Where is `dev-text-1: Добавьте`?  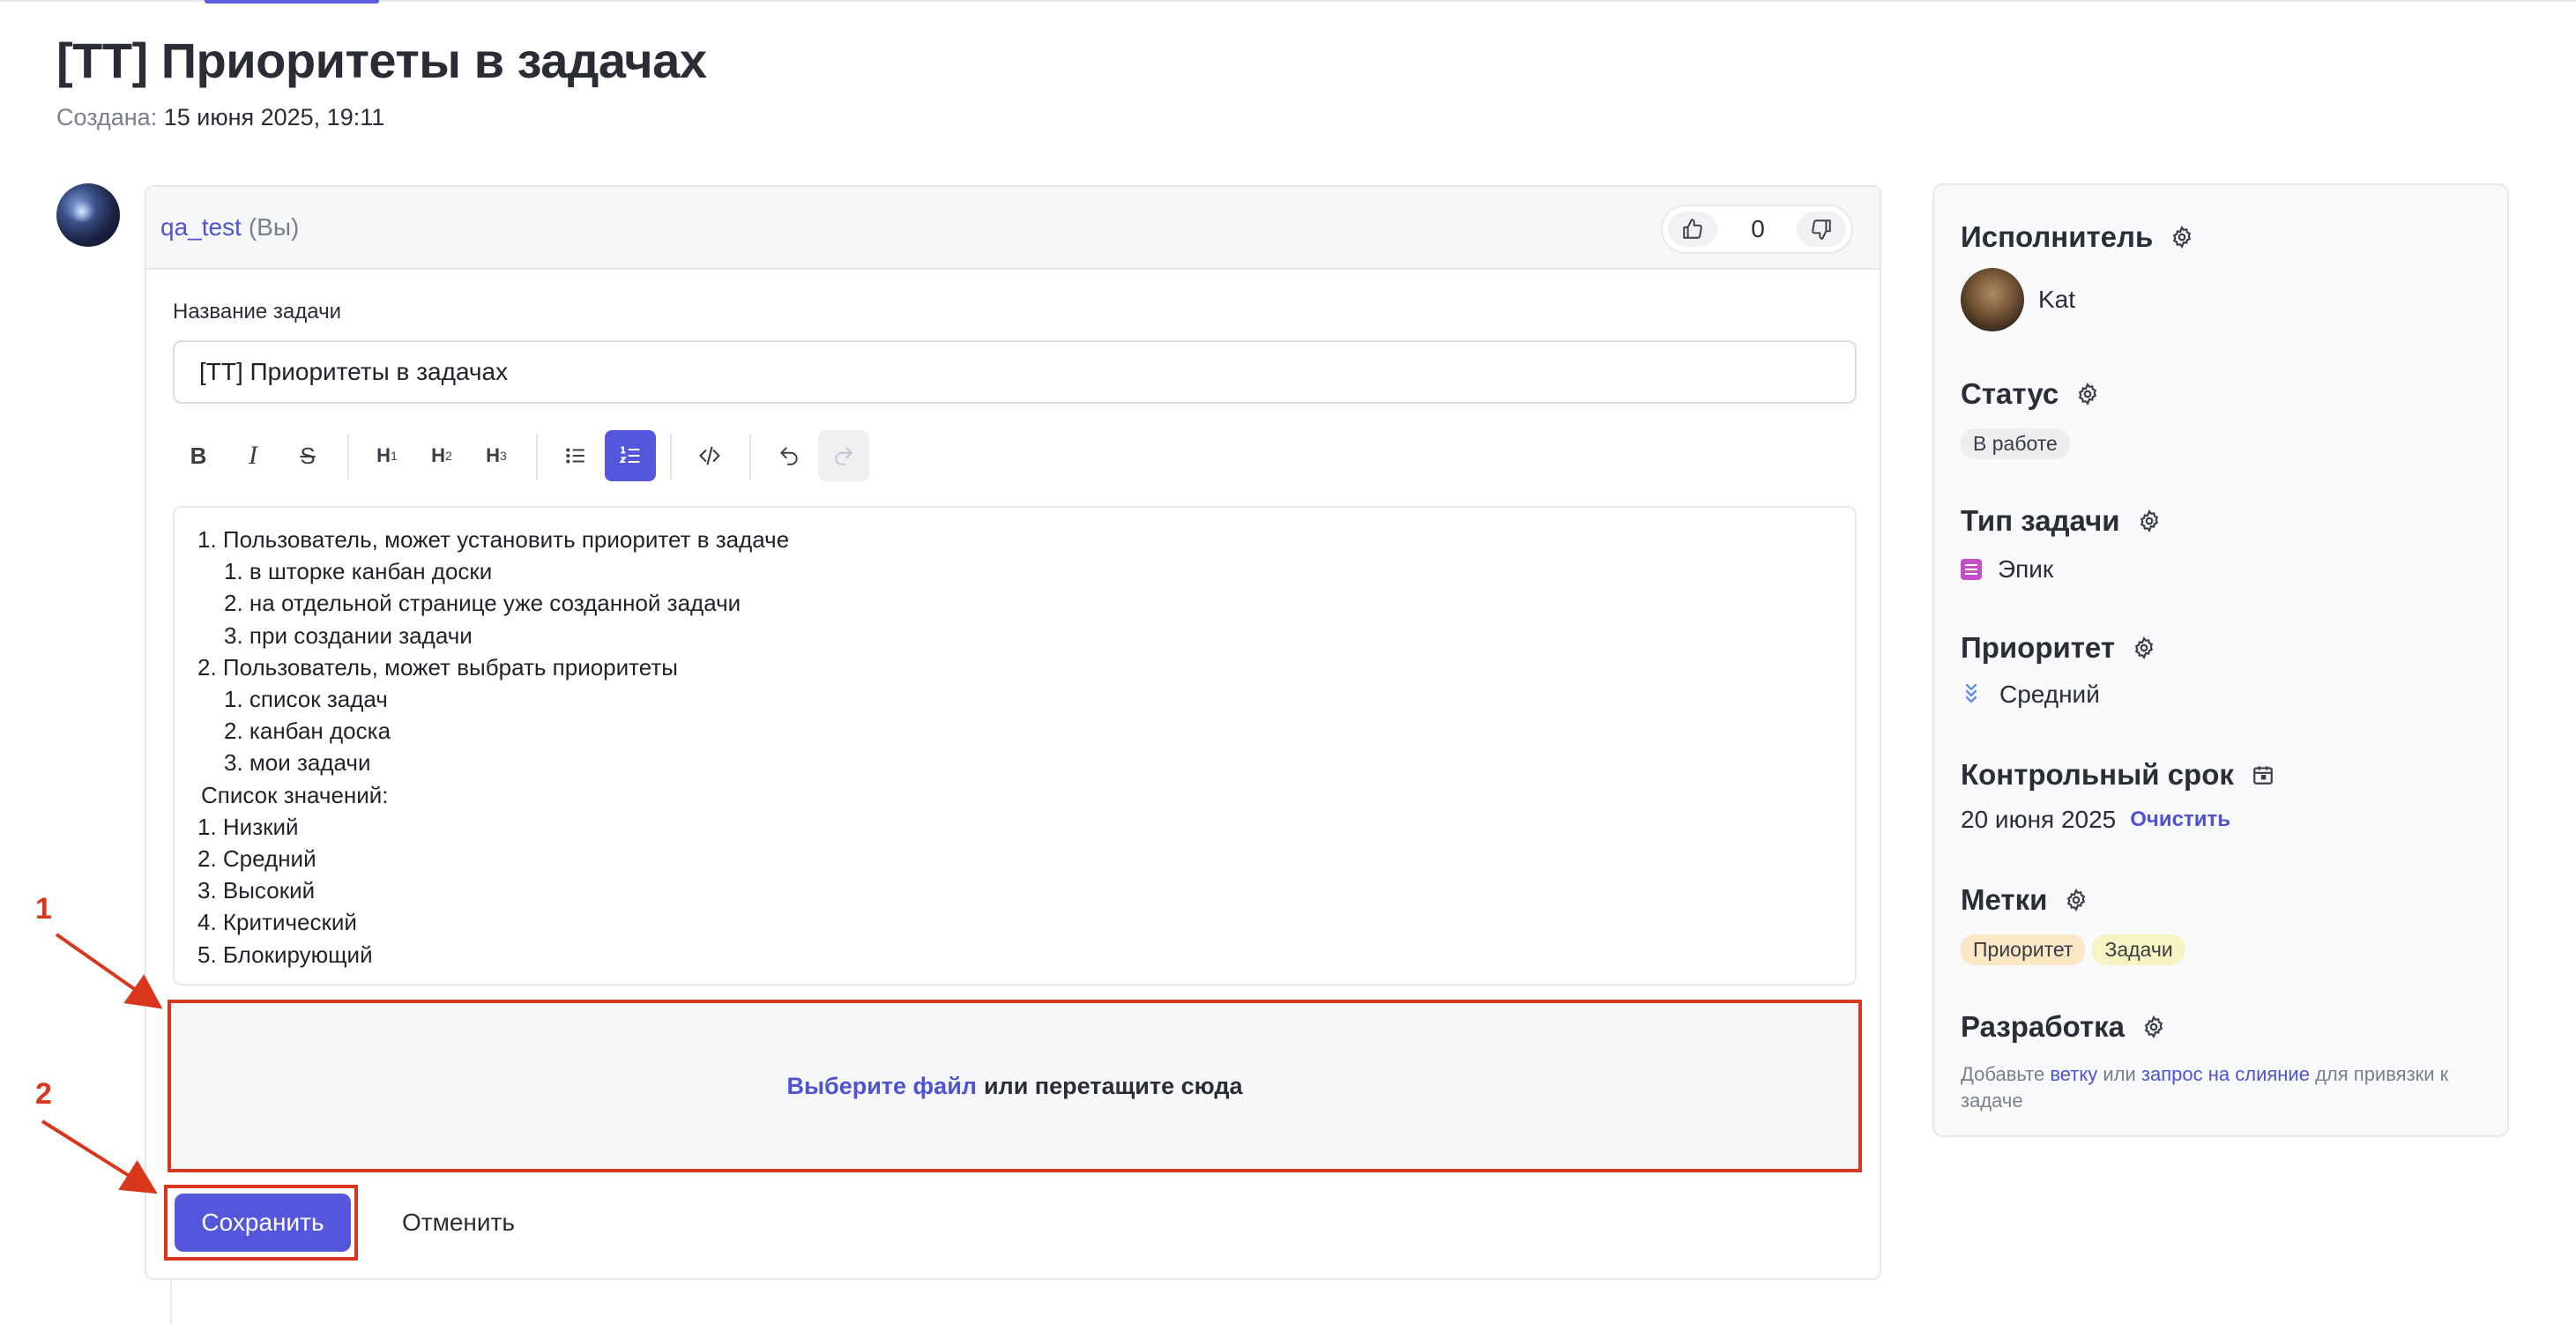 dev-text-1: Добавьте is located at coordinates (2003, 1074).